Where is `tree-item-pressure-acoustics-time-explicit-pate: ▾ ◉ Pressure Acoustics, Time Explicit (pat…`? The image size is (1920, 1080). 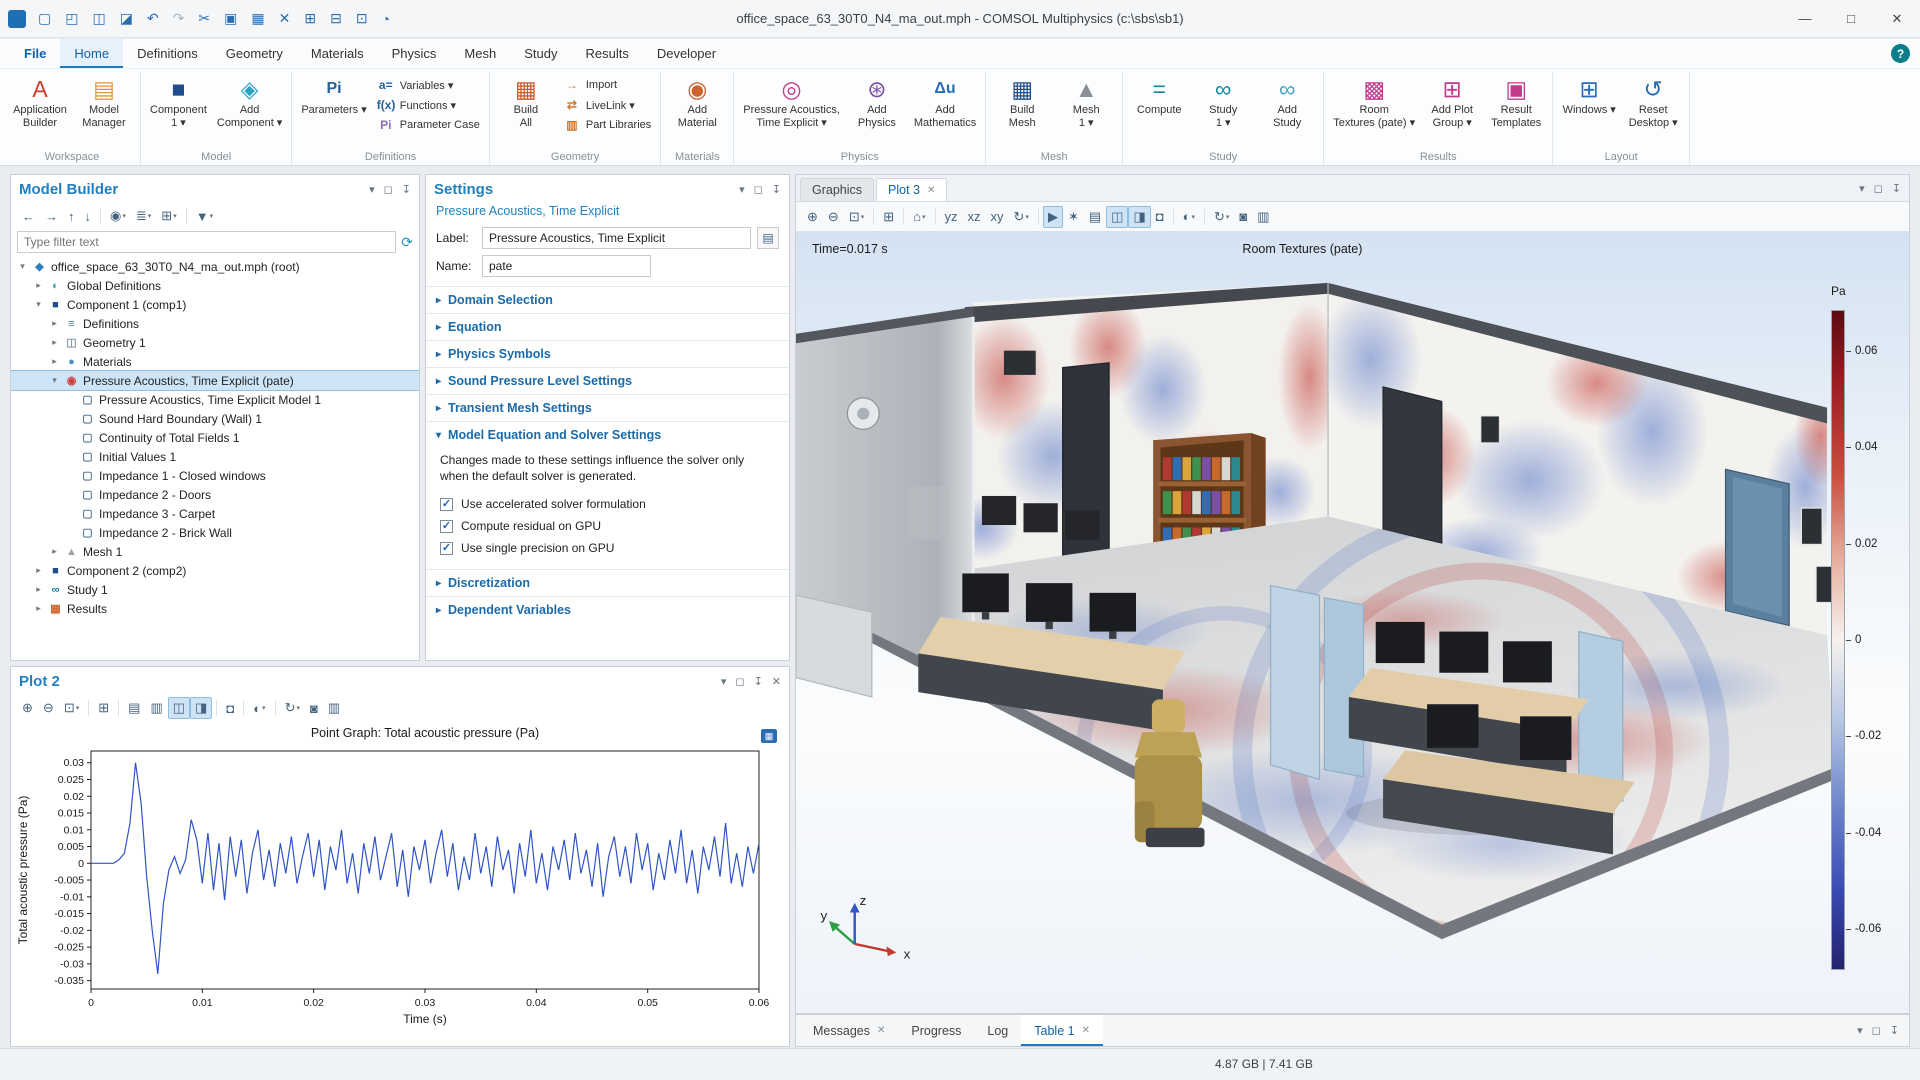 tree-item-pressure-acoustics-time-explicit-pate: ▾ ◉ Pressure Acoustics, Time Explicit (pat… is located at coordinates (215, 380).